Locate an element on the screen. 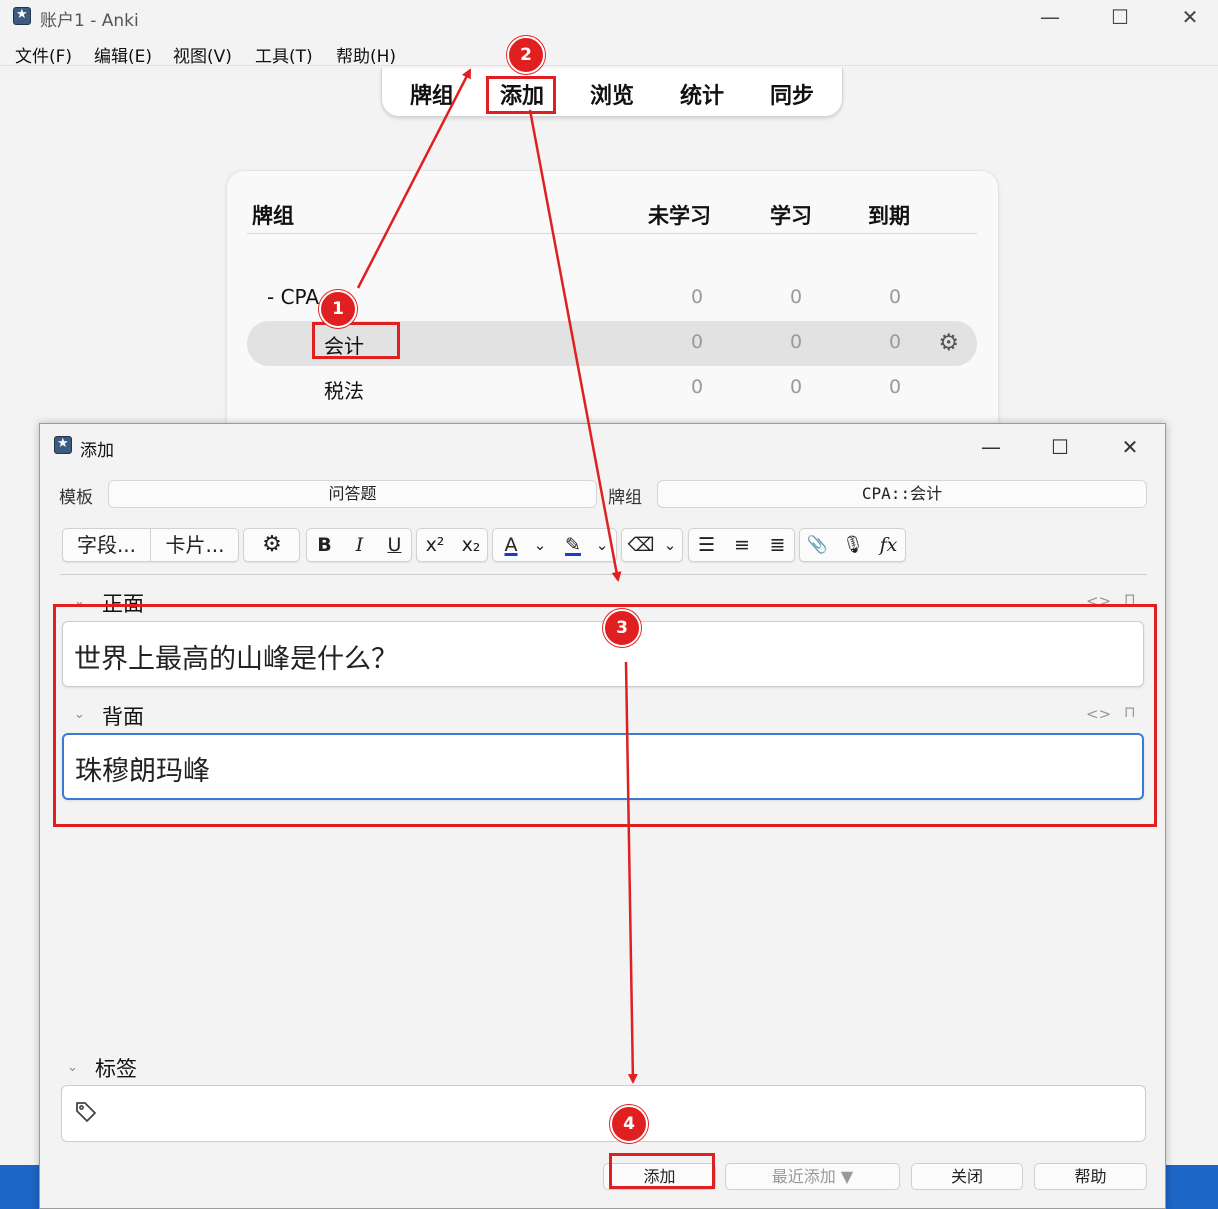 Image resolution: width=1218 pixels, height=1209 pixels. italic-button: I is located at coordinates (359, 545).